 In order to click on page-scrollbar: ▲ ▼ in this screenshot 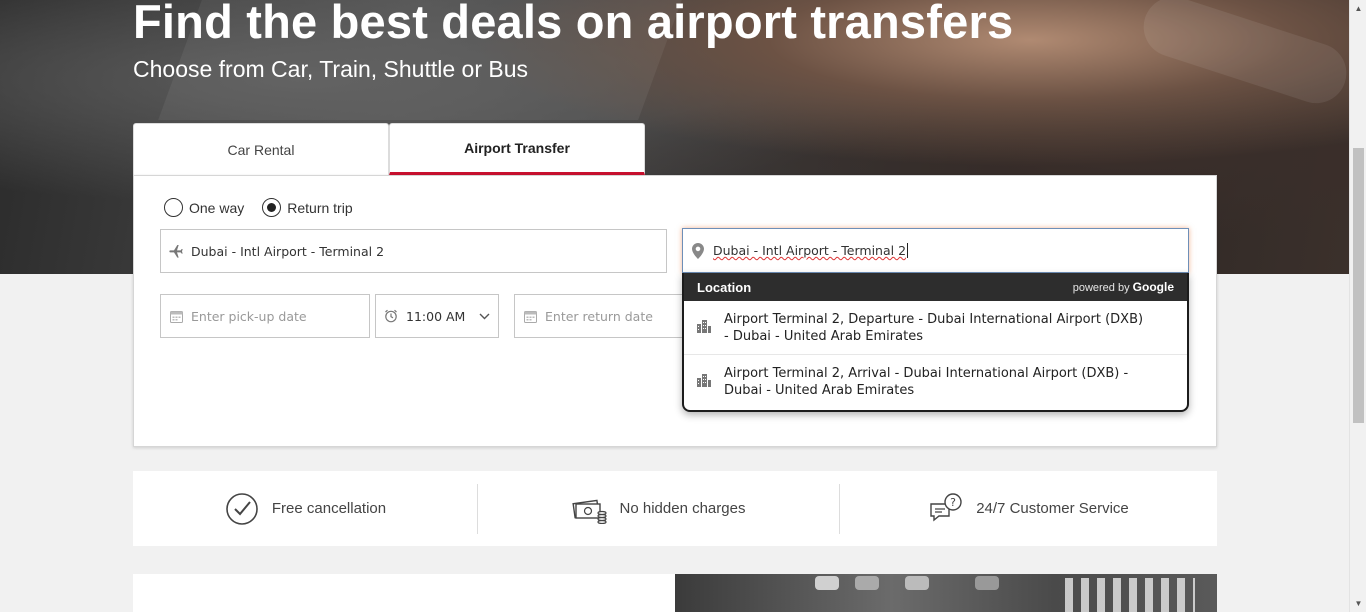, I will do `click(1357, 306)`.